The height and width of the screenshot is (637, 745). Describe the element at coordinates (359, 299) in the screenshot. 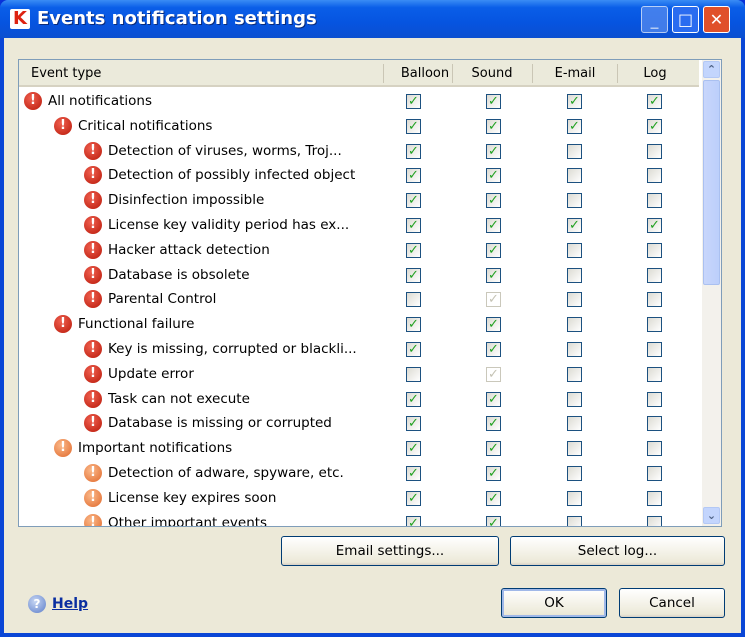

I see `table-row: ! Parental Control ✓` at that location.